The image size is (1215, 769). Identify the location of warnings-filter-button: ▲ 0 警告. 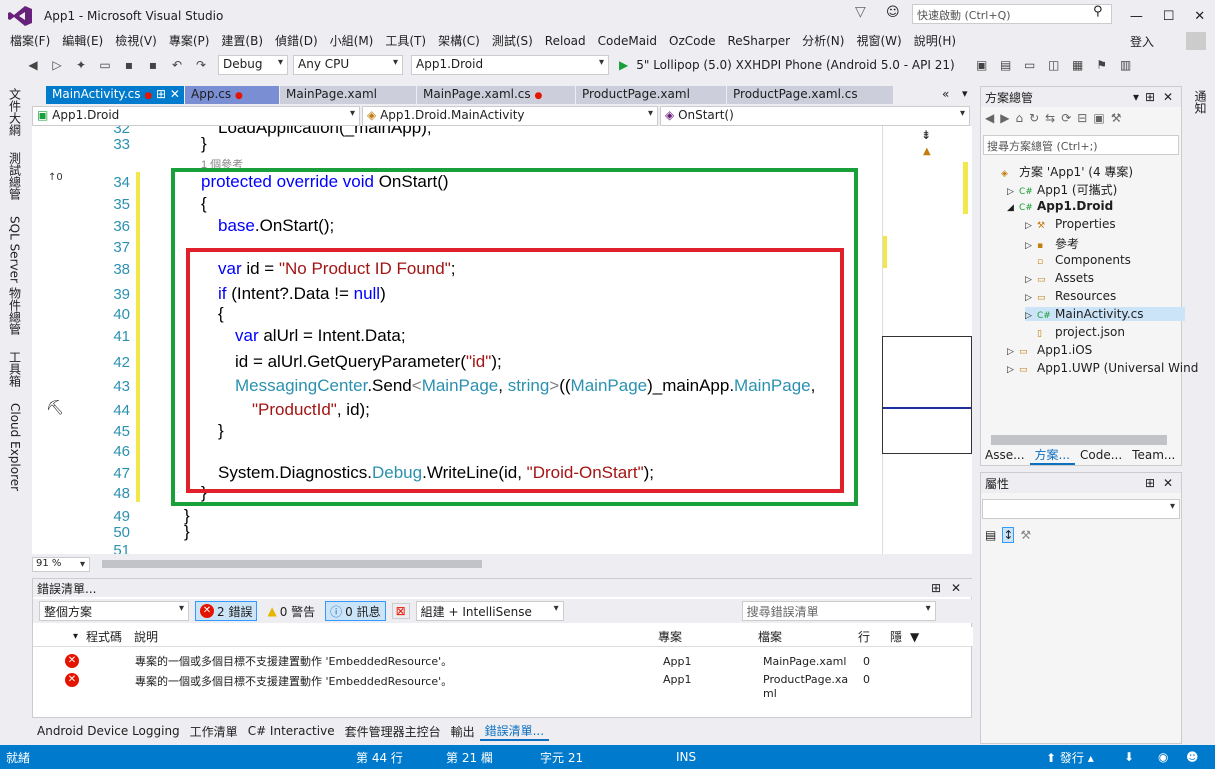
(291, 611).